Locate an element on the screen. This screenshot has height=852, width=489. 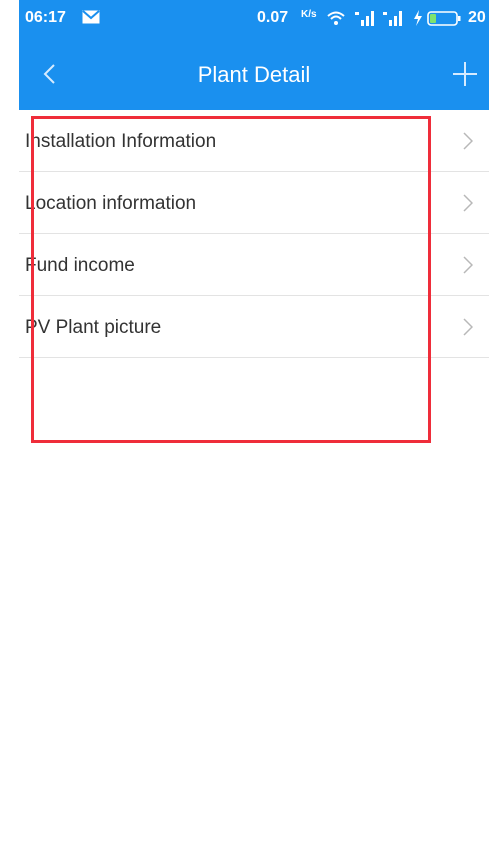
left-margin is located at coordinates (9, 426).